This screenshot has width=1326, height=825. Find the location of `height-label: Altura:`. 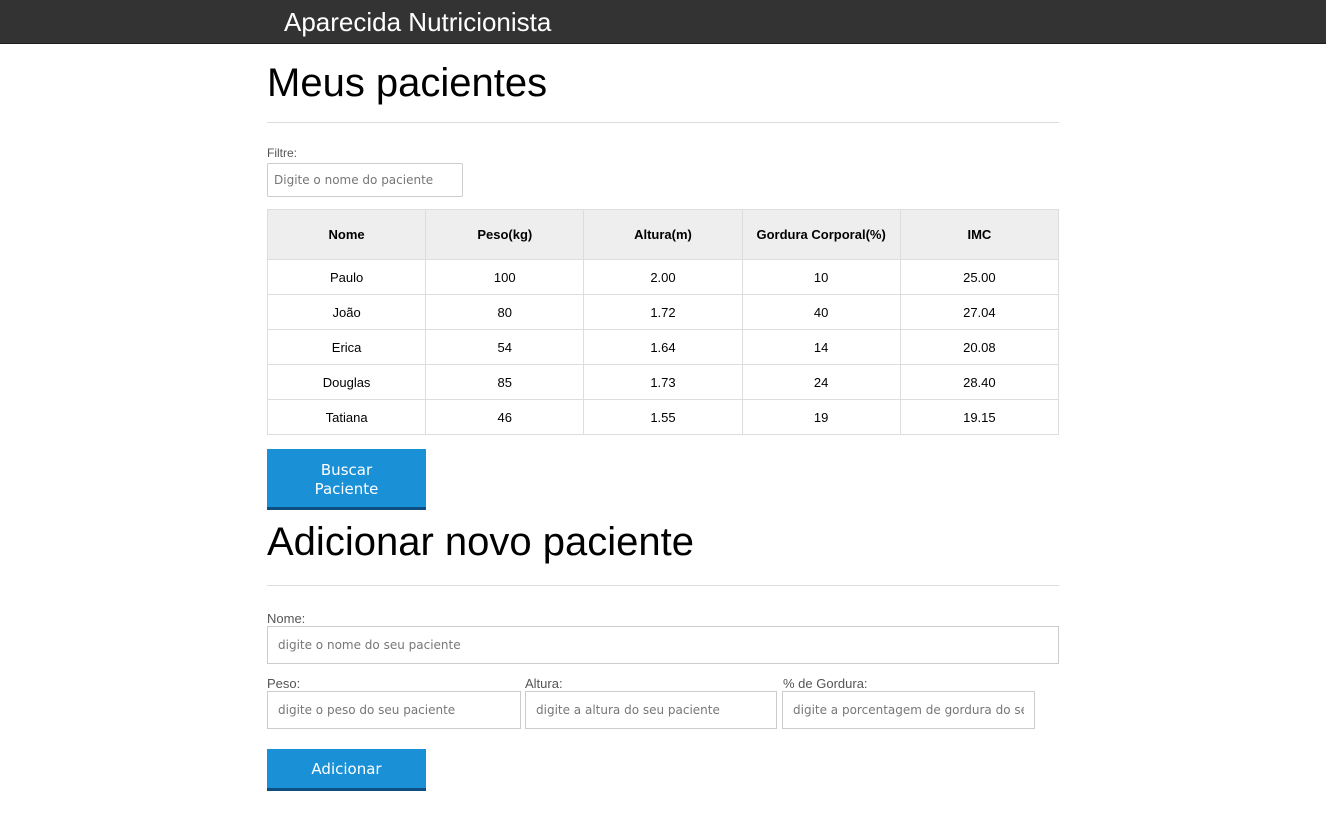

height-label: Altura: is located at coordinates (544, 683).